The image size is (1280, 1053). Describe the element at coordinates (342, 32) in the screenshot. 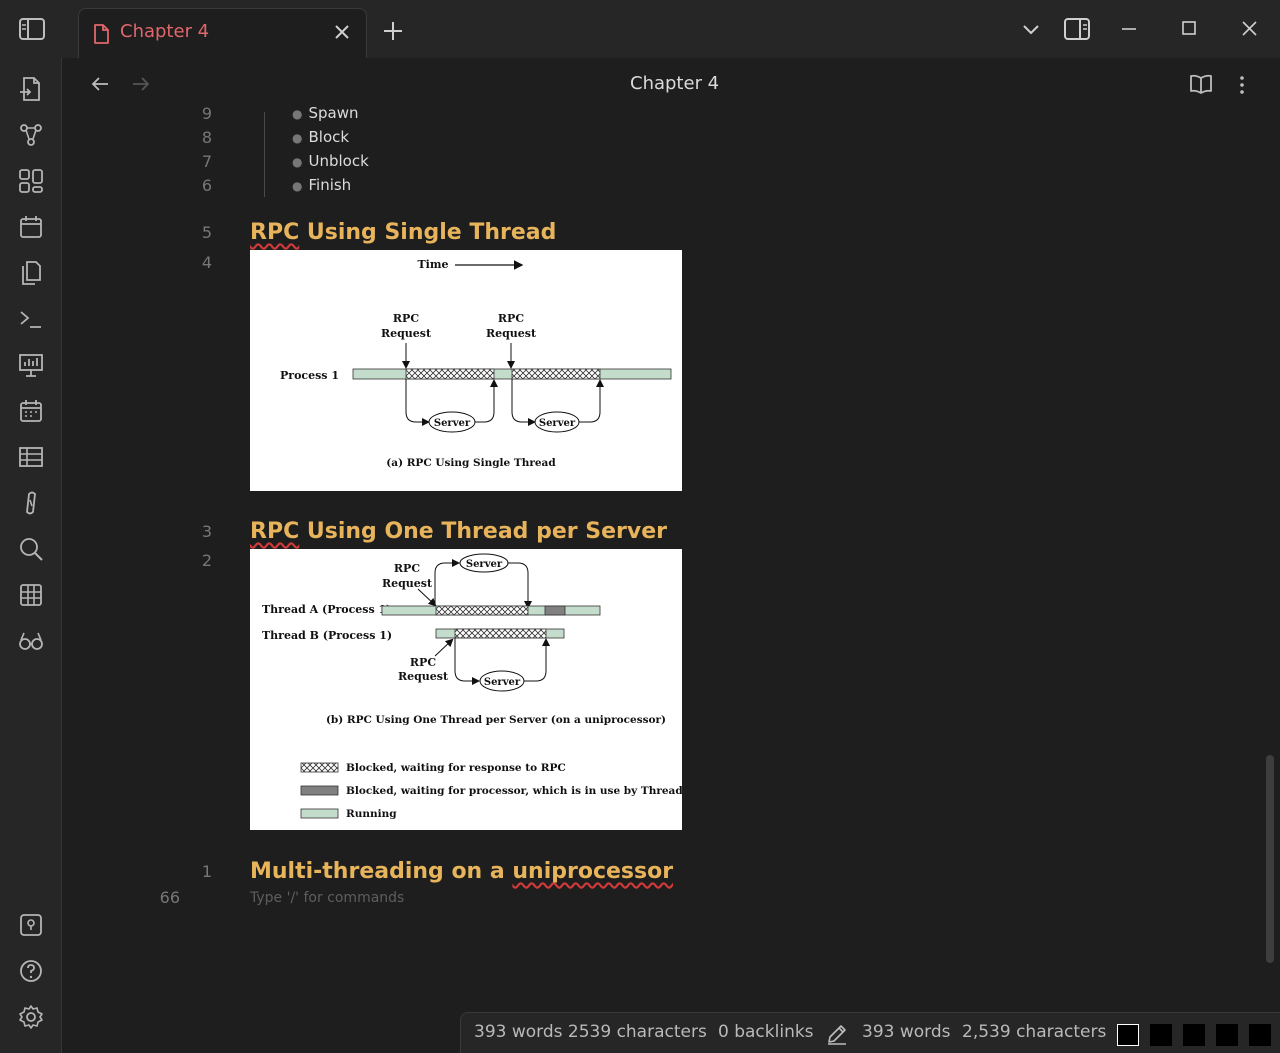

I see `close-tab-icon` at that location.